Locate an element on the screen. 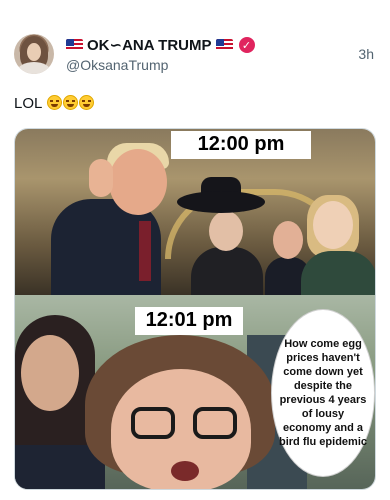  tweet-text: LOL is located at coordinates (54, 103).